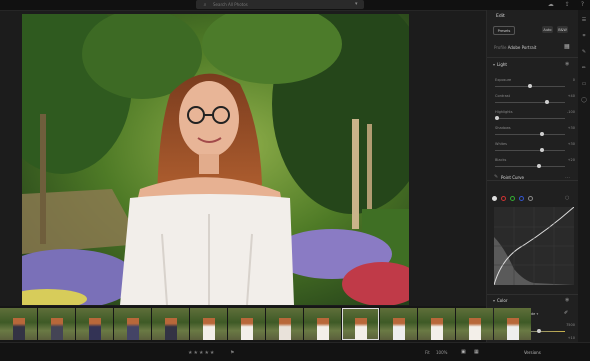  Describe the element at coordinates (532, 352) in the screenshot. I see `versions-button: Versions` at that location.